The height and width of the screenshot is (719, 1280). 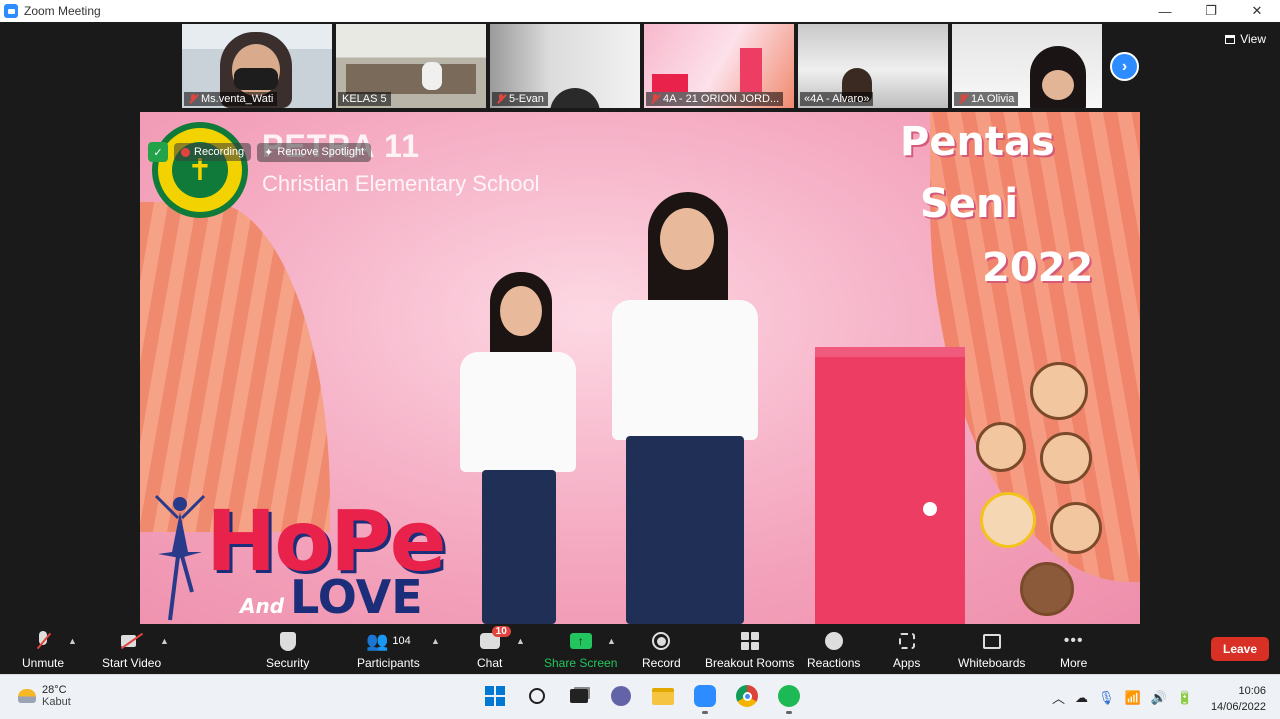 What do you see at coordinates (180, 557) in the screenshot?
I see `ballerina-graphic` at bounding box center [180, 557].